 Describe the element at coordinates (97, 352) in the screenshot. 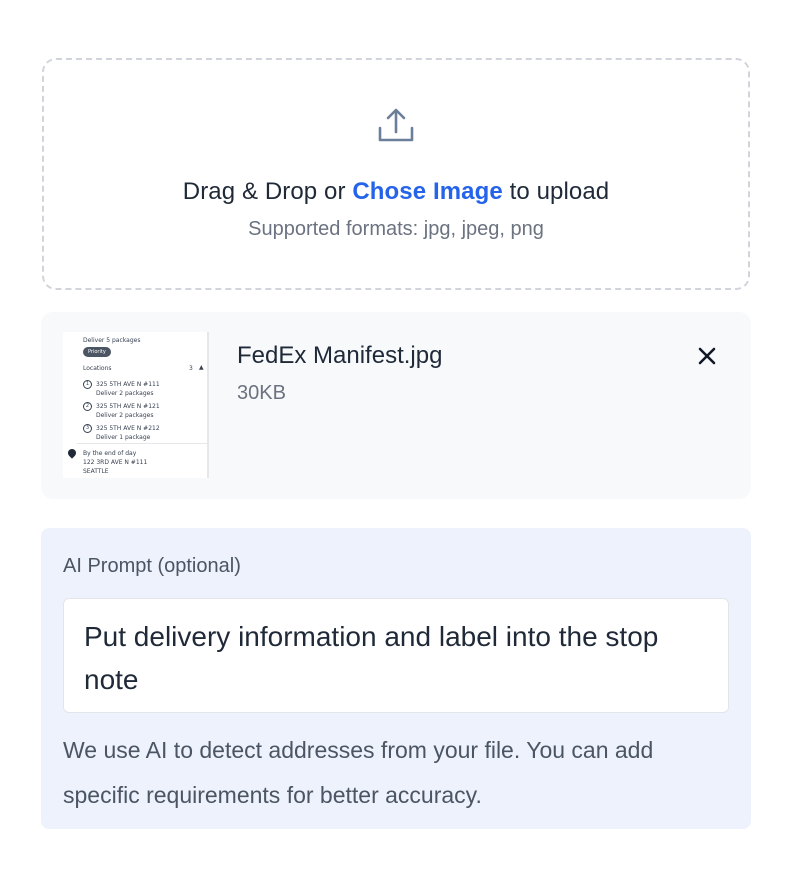

I see `thumbnail-badge: Priority` at that location.